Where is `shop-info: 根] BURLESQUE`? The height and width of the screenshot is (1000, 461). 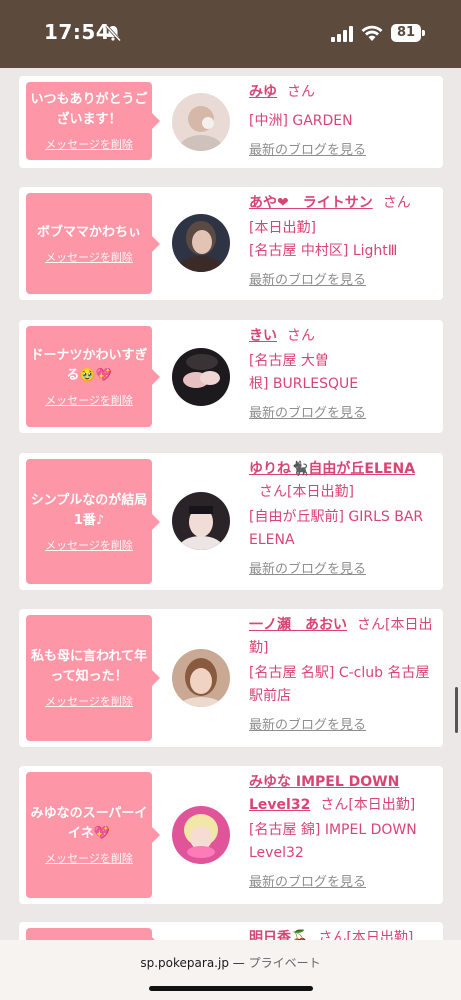
shop-info: 根] BURLESQUE is located at coordinates (304, 384).